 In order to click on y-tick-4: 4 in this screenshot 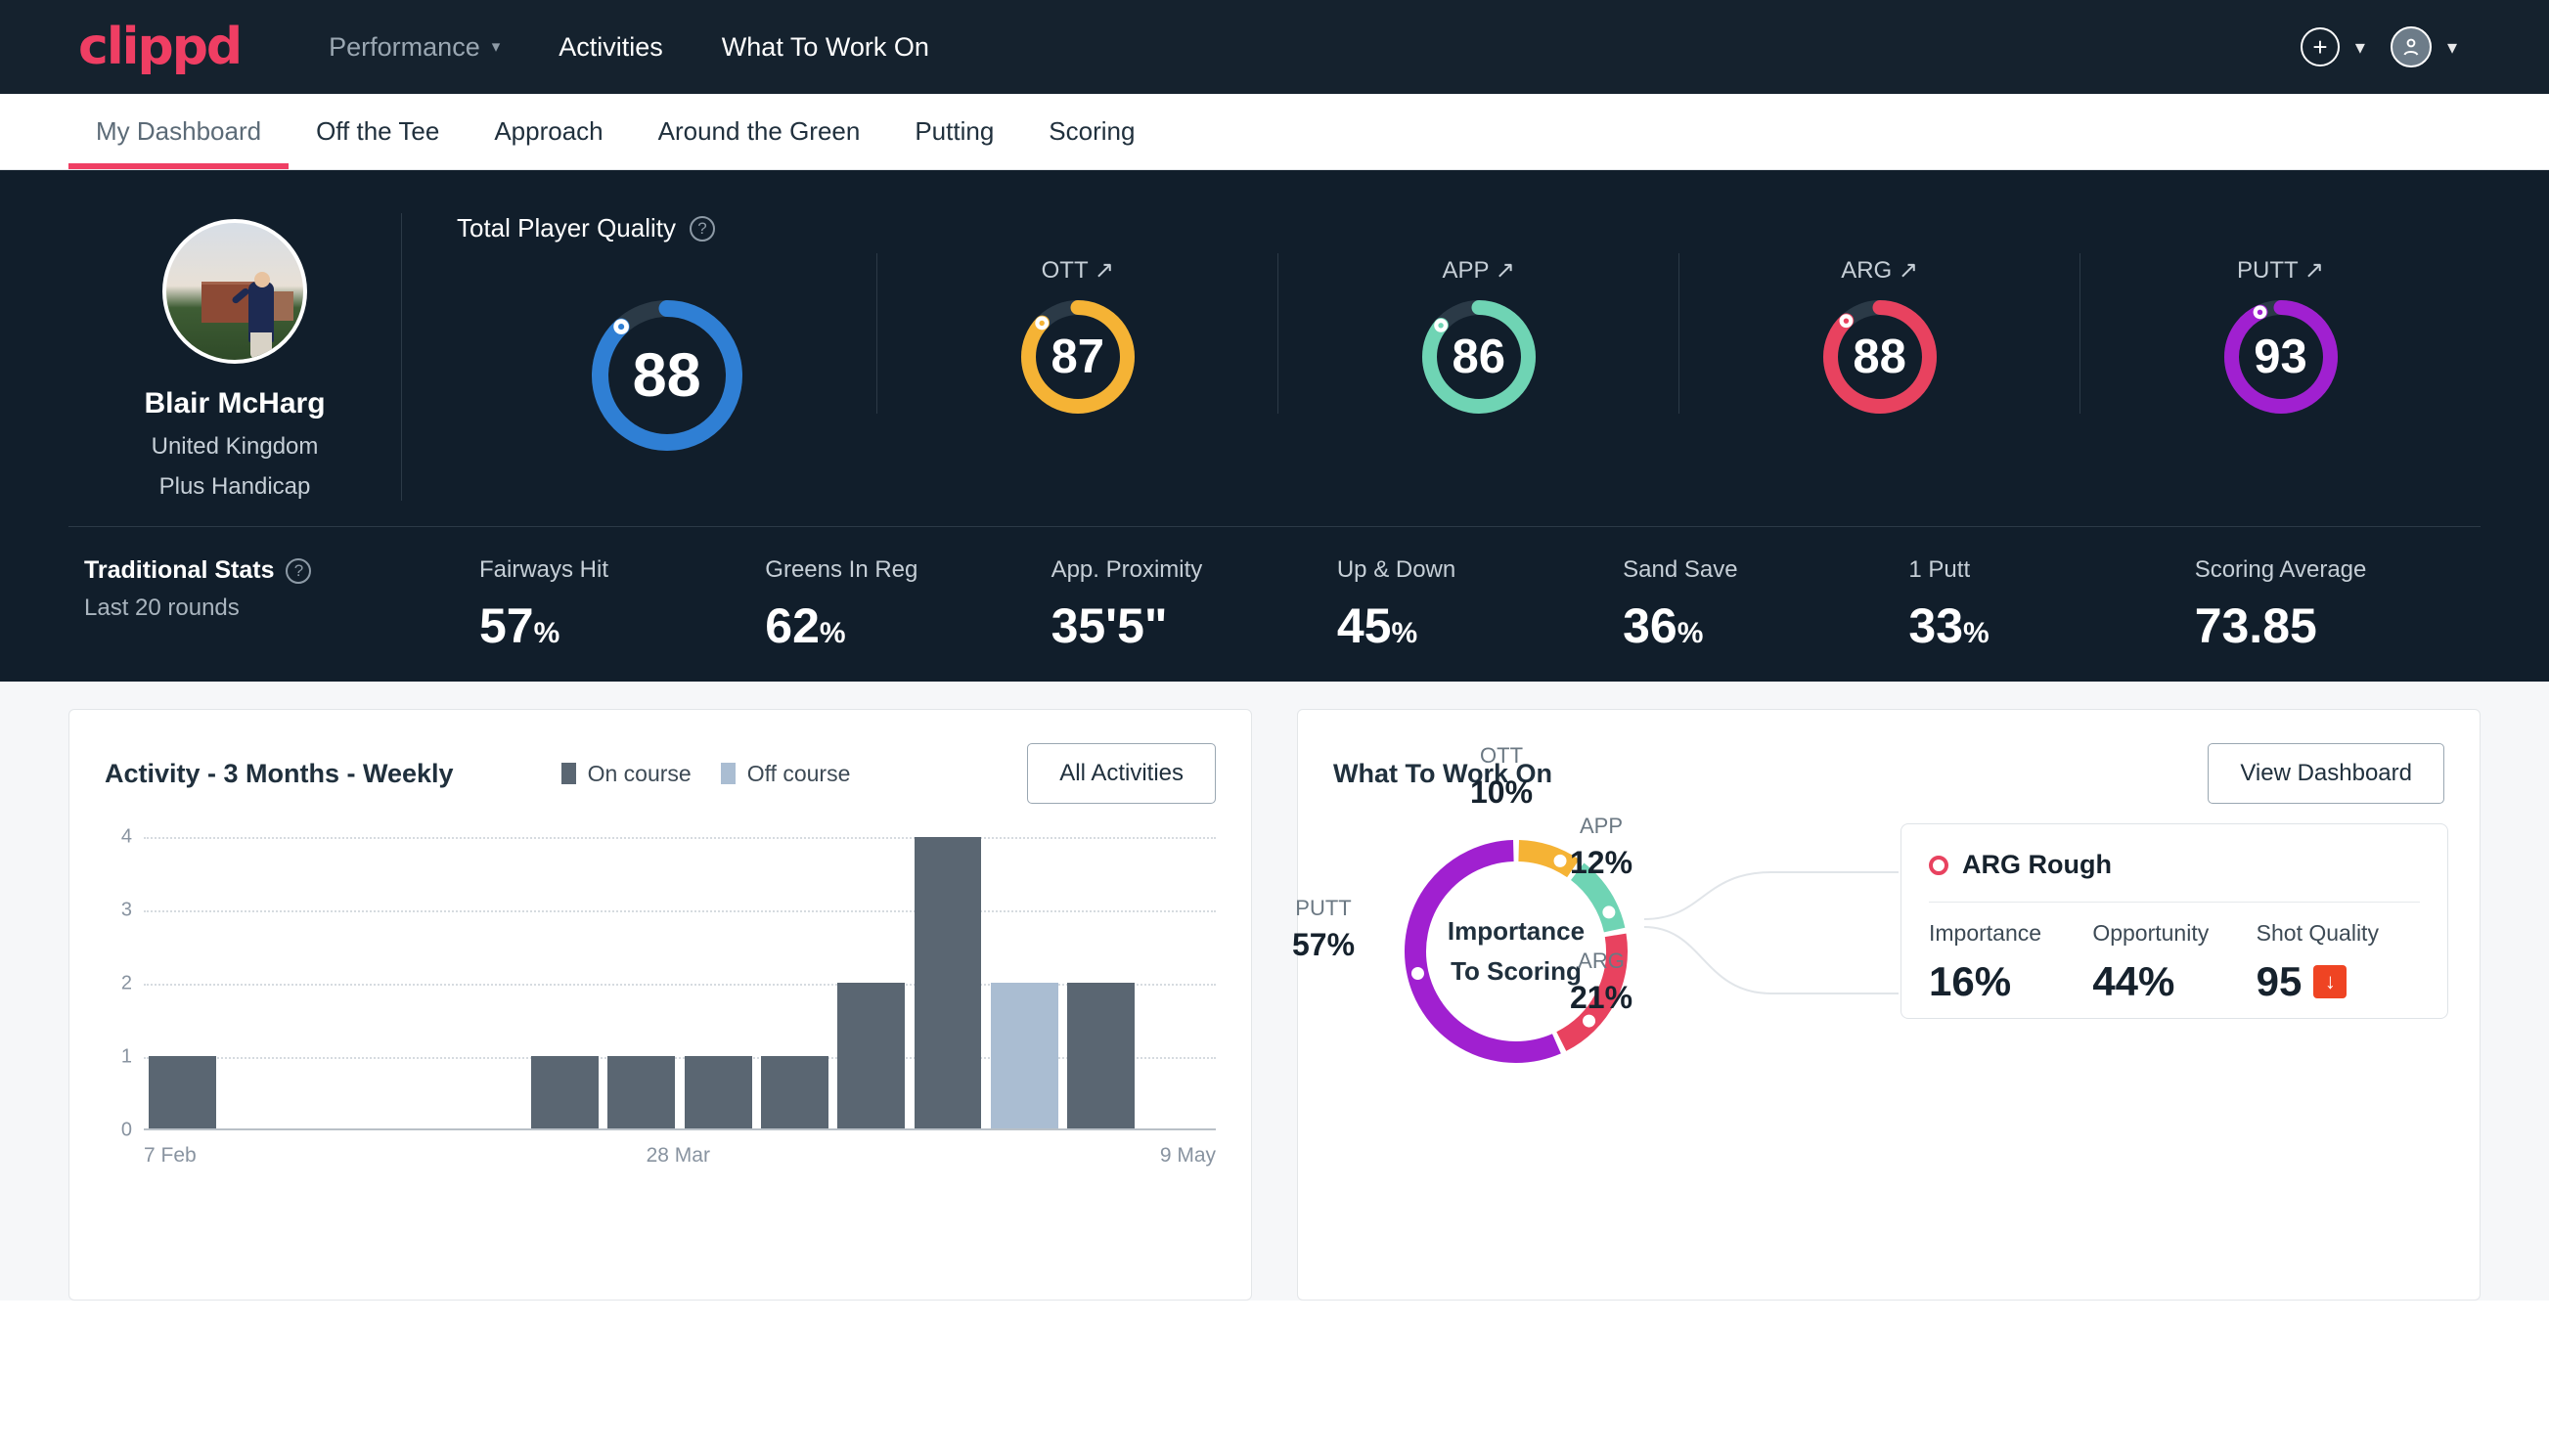, I will do `click(126, 836)`.